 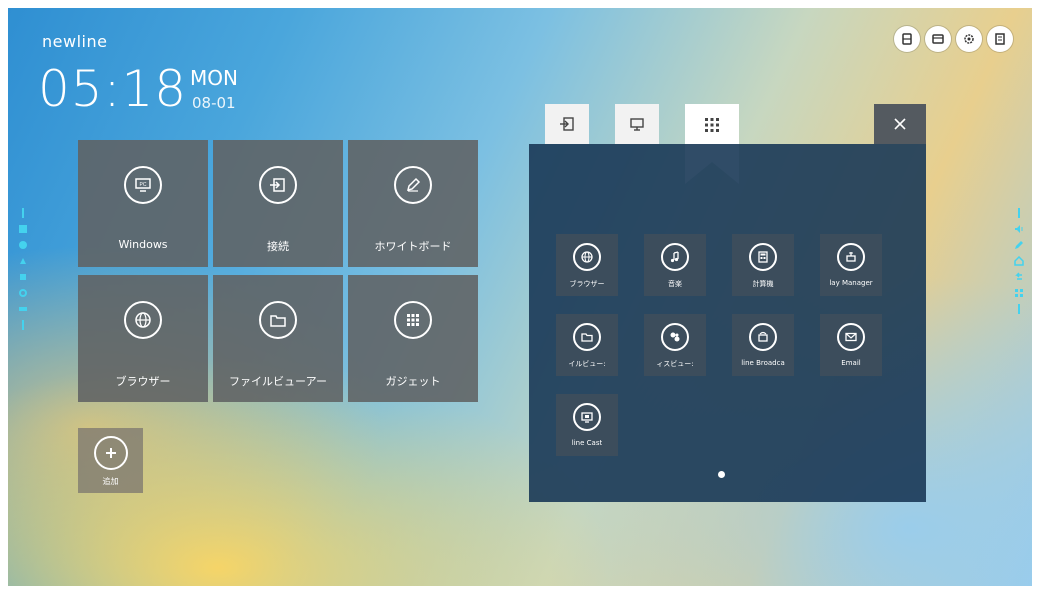 I want to click on right-sidebar, so click(x=1019, y=261).